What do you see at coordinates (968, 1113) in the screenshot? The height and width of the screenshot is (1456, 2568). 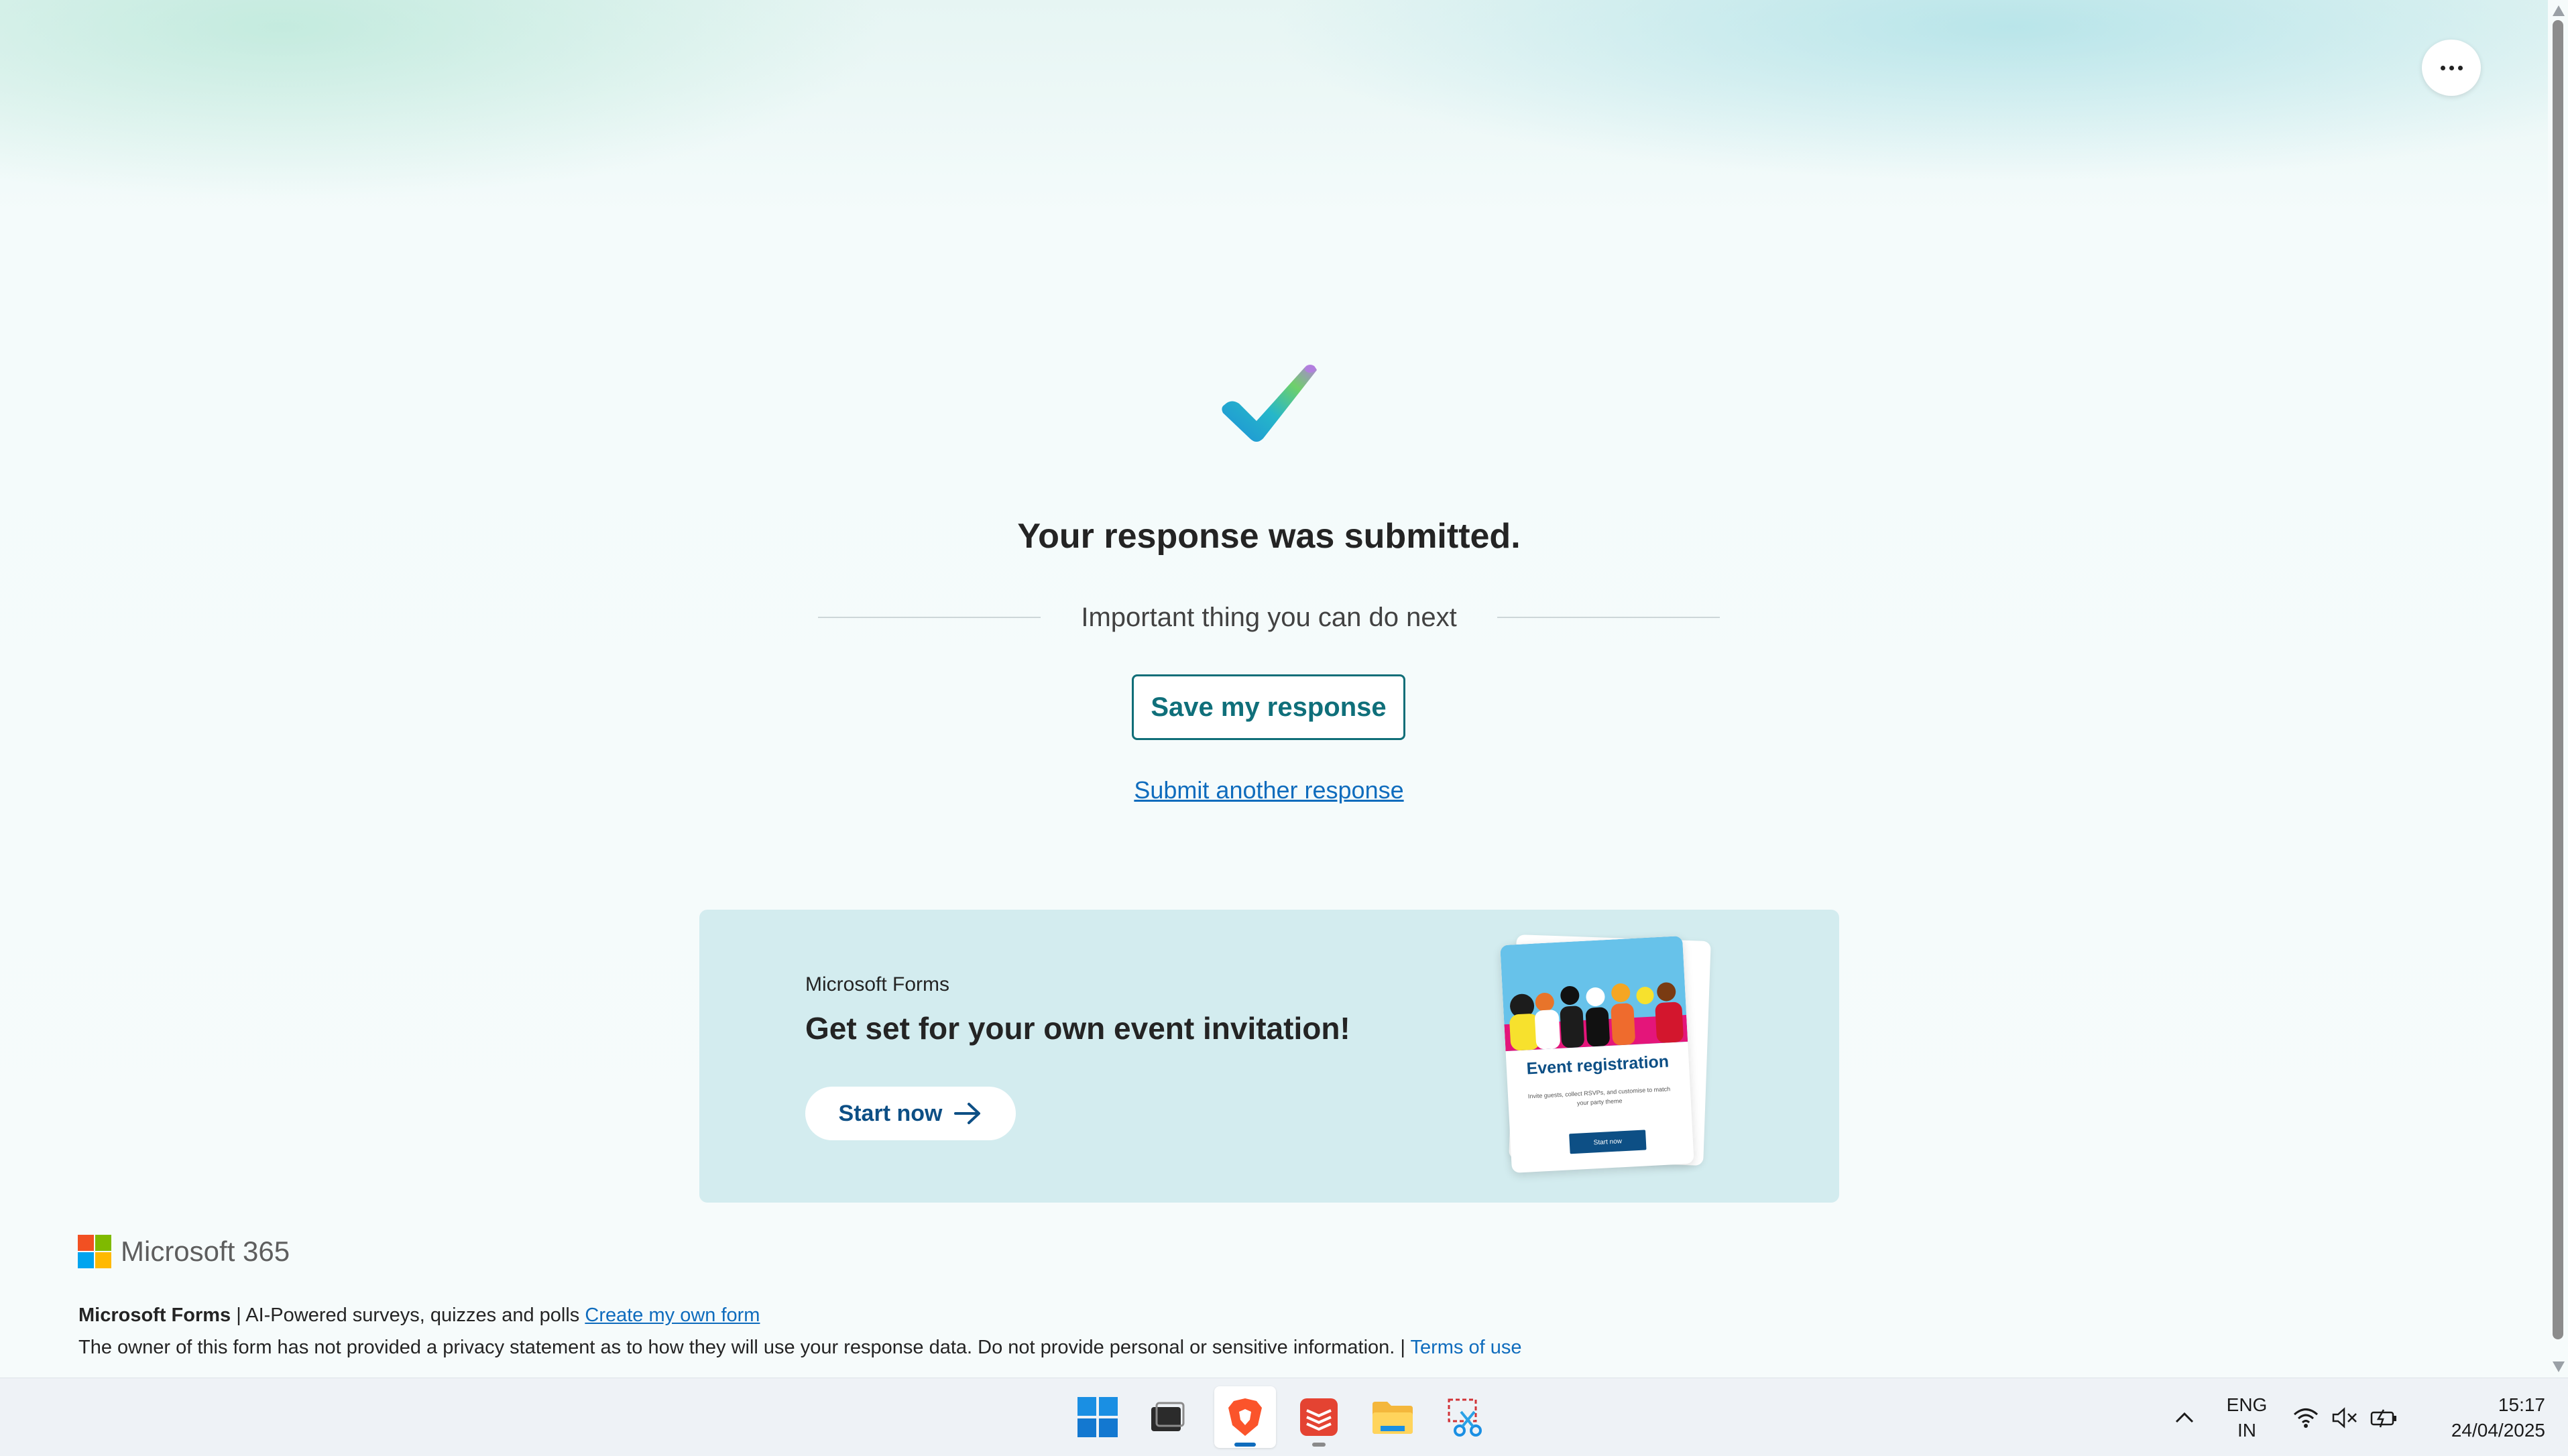 I see `arrow-right-icon` at bounding box center [968, 1113].